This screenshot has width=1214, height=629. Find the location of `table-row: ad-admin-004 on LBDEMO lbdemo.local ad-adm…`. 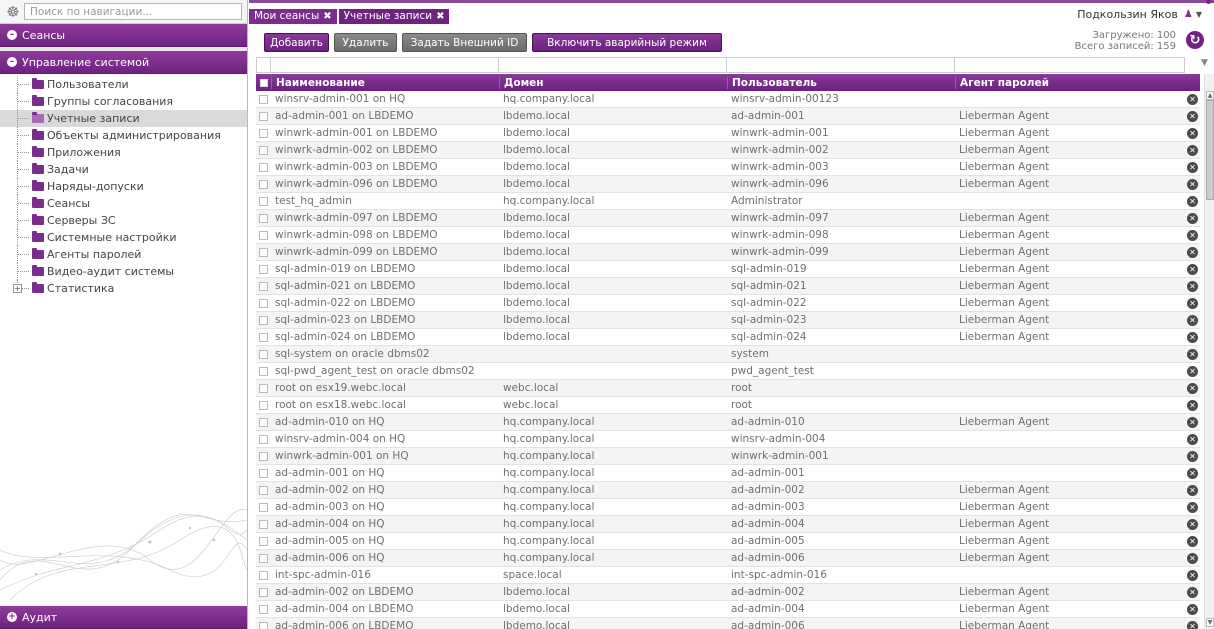

table-row: ad-admin-004 on LBDEMO lbdemo.local ad-adm… is located at coordinates (728, 609).